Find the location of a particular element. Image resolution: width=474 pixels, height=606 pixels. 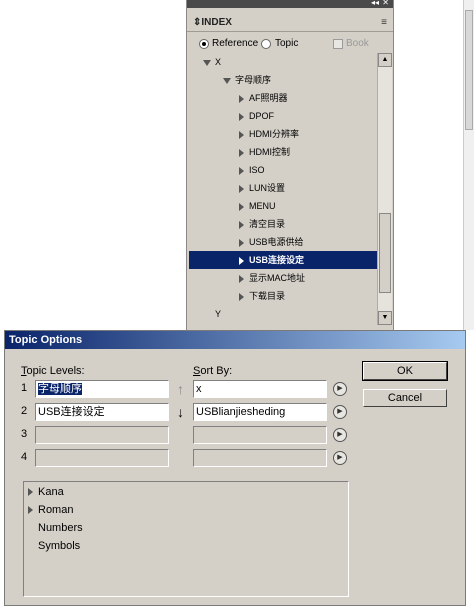

topic-levels-label-rest: opic Levels: is located at coordinates (55, 371).